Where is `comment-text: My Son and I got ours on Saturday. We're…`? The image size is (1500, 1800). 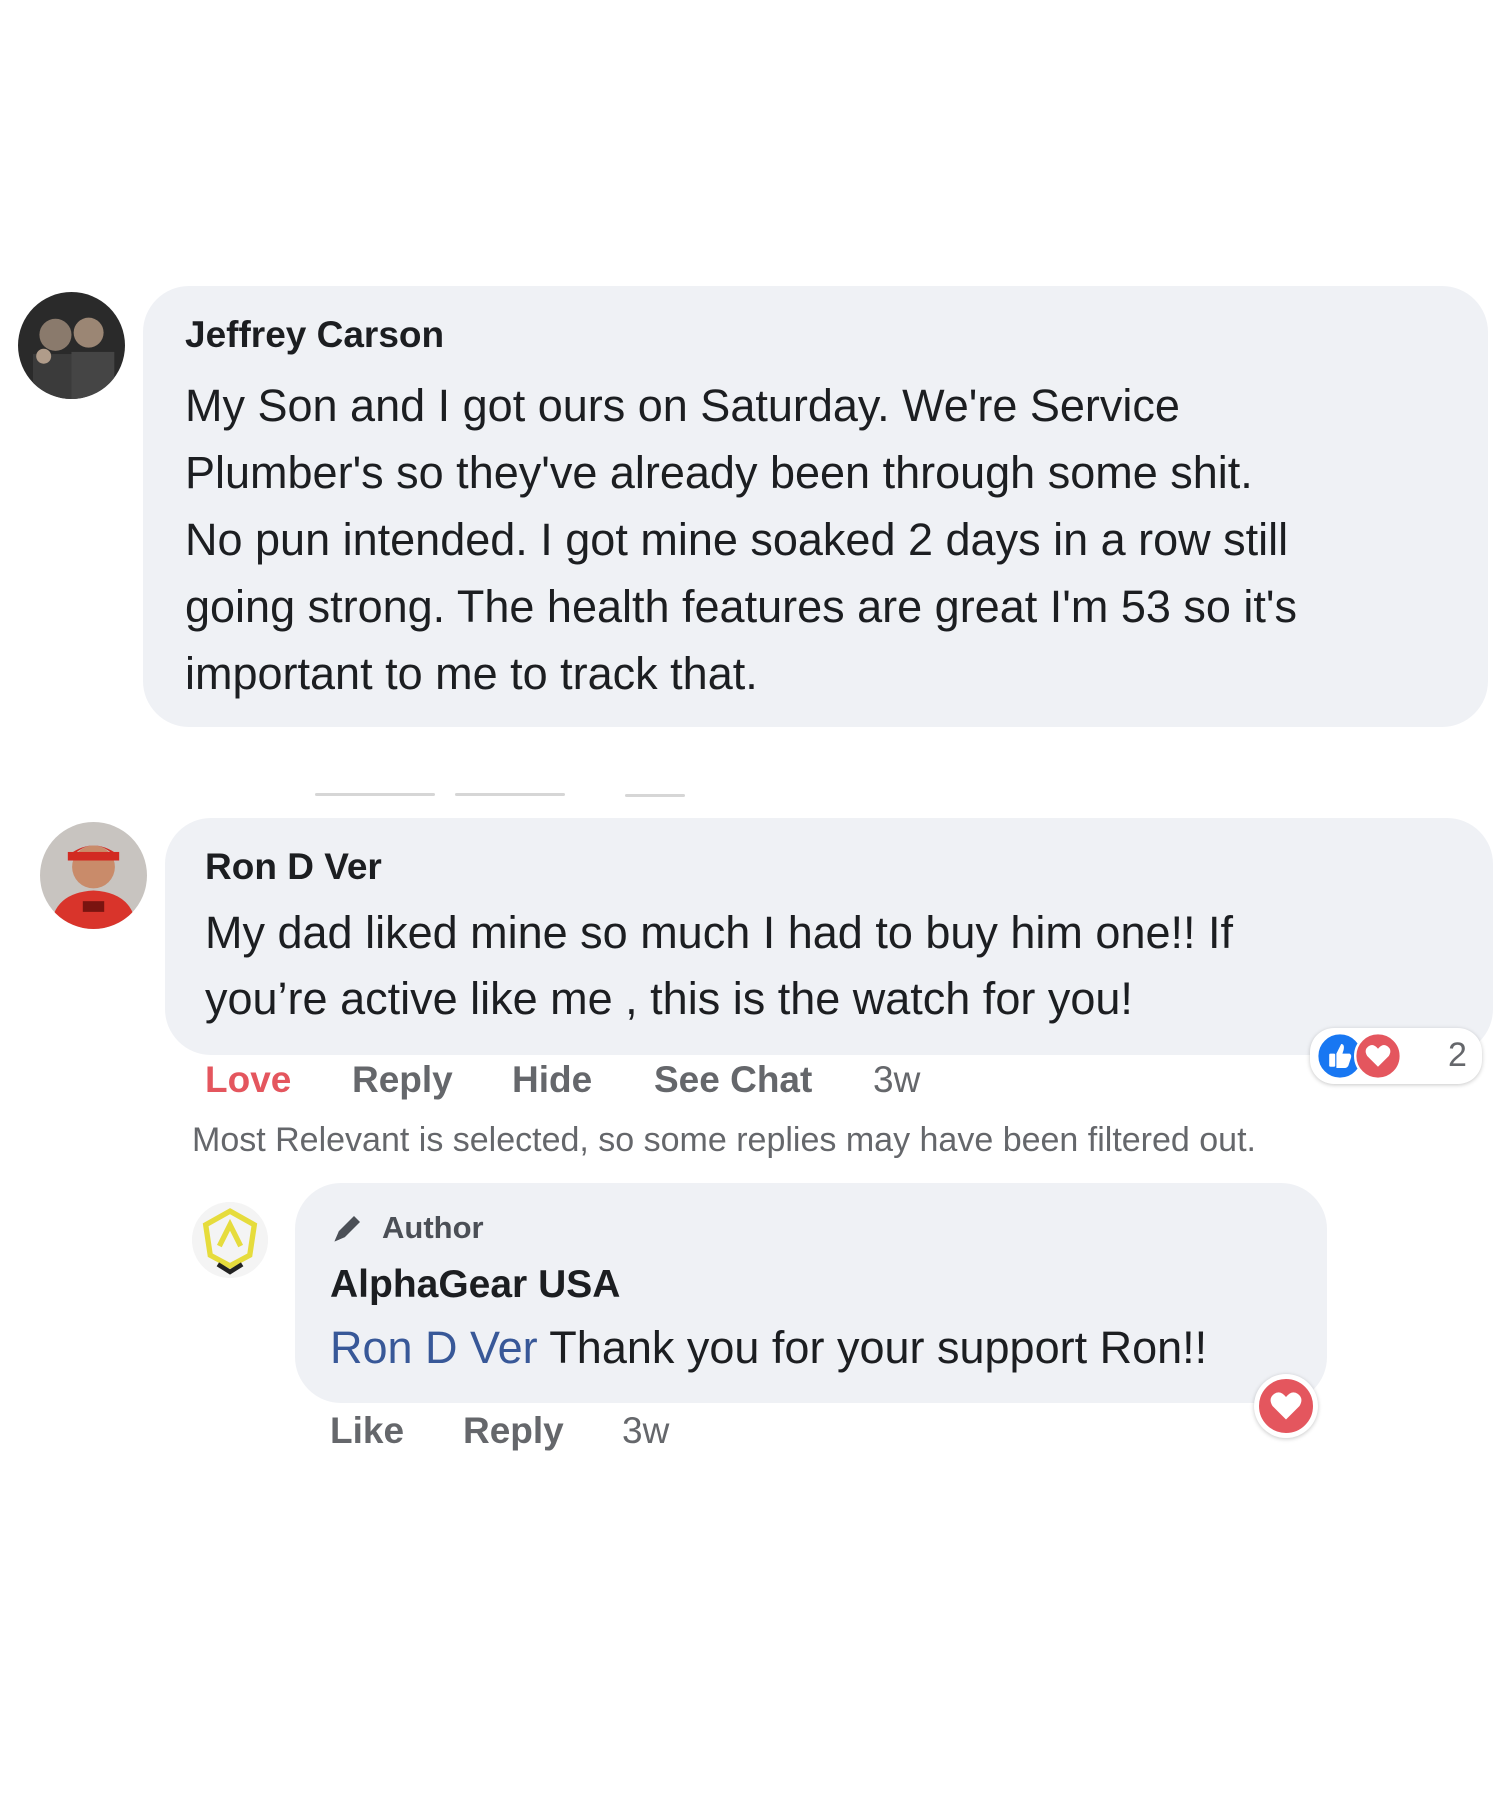
comment-text: My Son and I got ours on Saturday. We're… is located at coordinates (741, 539).